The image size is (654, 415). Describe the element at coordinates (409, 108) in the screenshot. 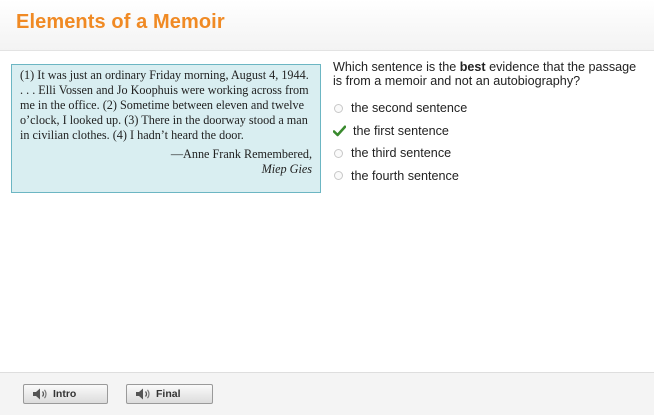

I see `answer-option-label: the second sentence` at that location.